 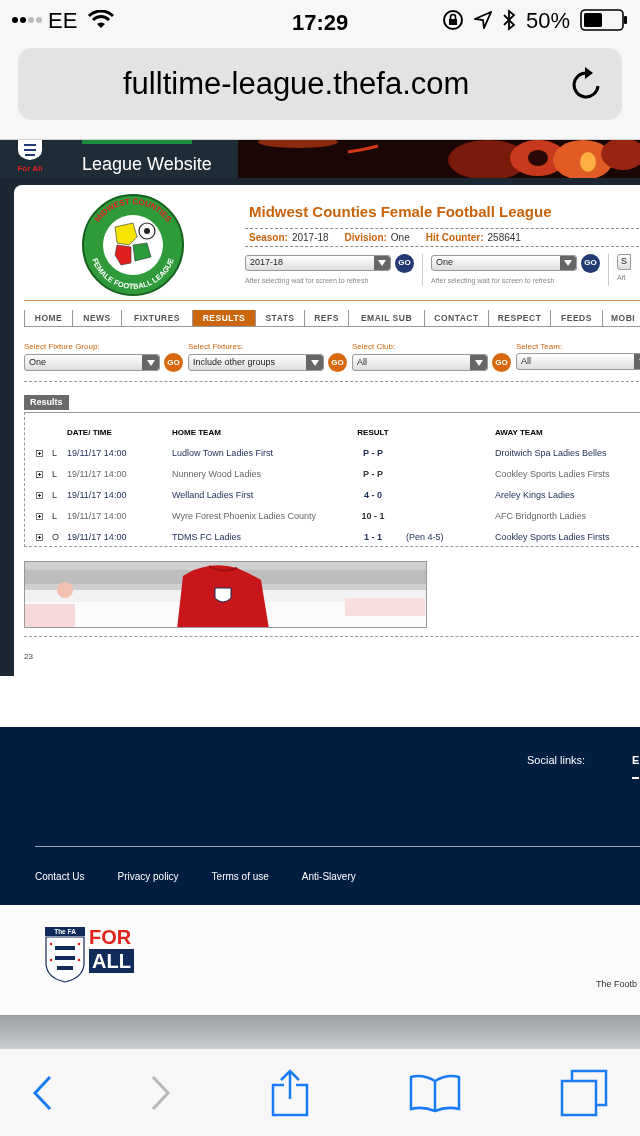 I want to click on bookmarks-icon, so click(x=435, y=1092).